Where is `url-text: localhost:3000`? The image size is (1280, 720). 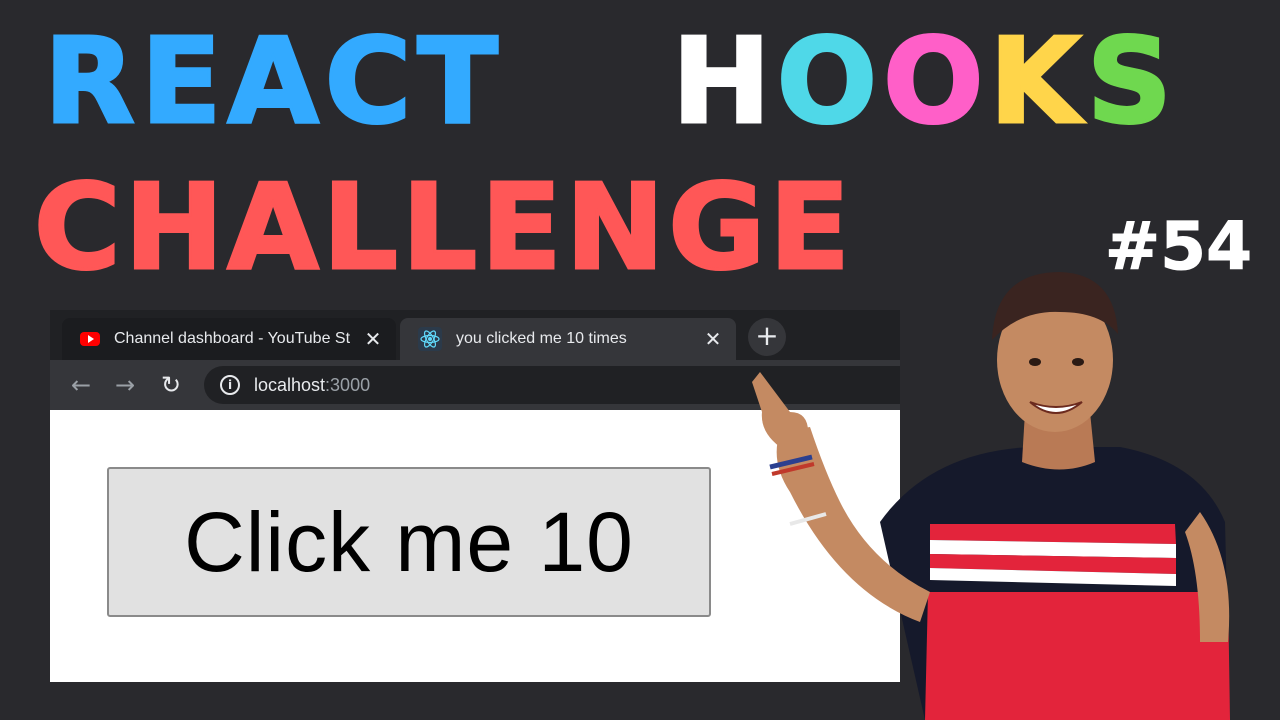
url-text: localhost:3000 is located at coordinates (312, 385).